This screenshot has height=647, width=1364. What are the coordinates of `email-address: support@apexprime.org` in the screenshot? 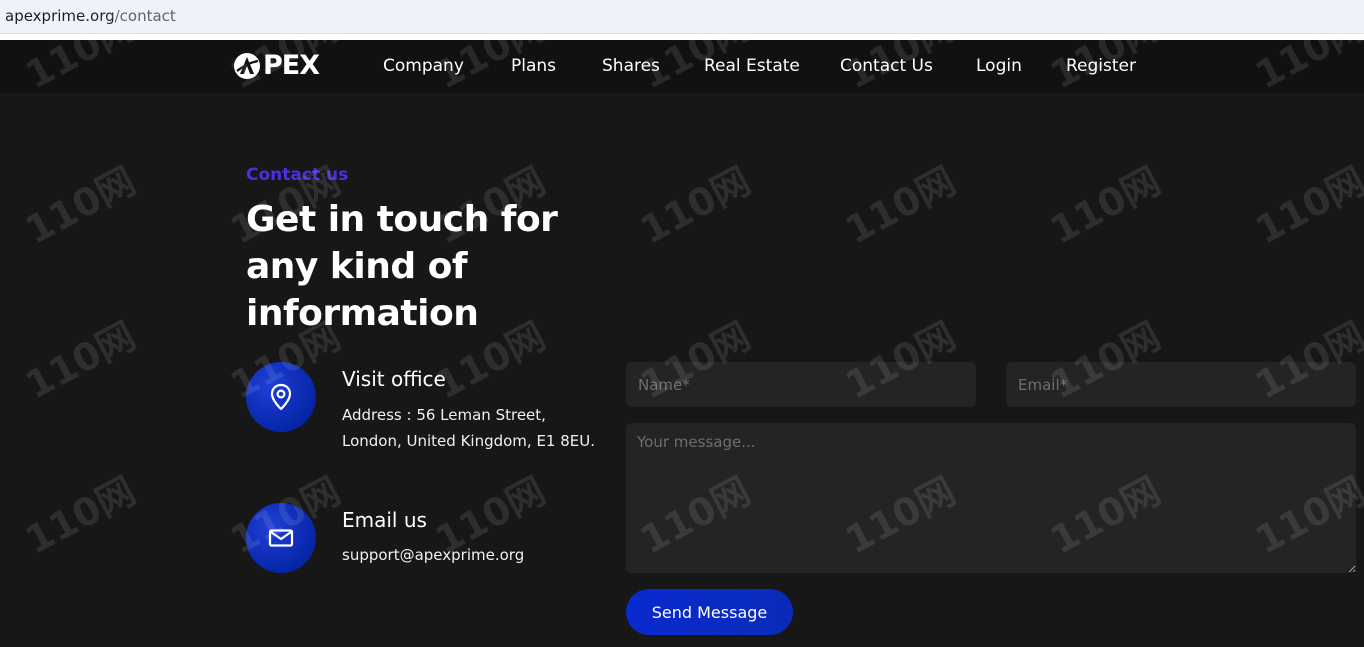 It's located at (433, 555).